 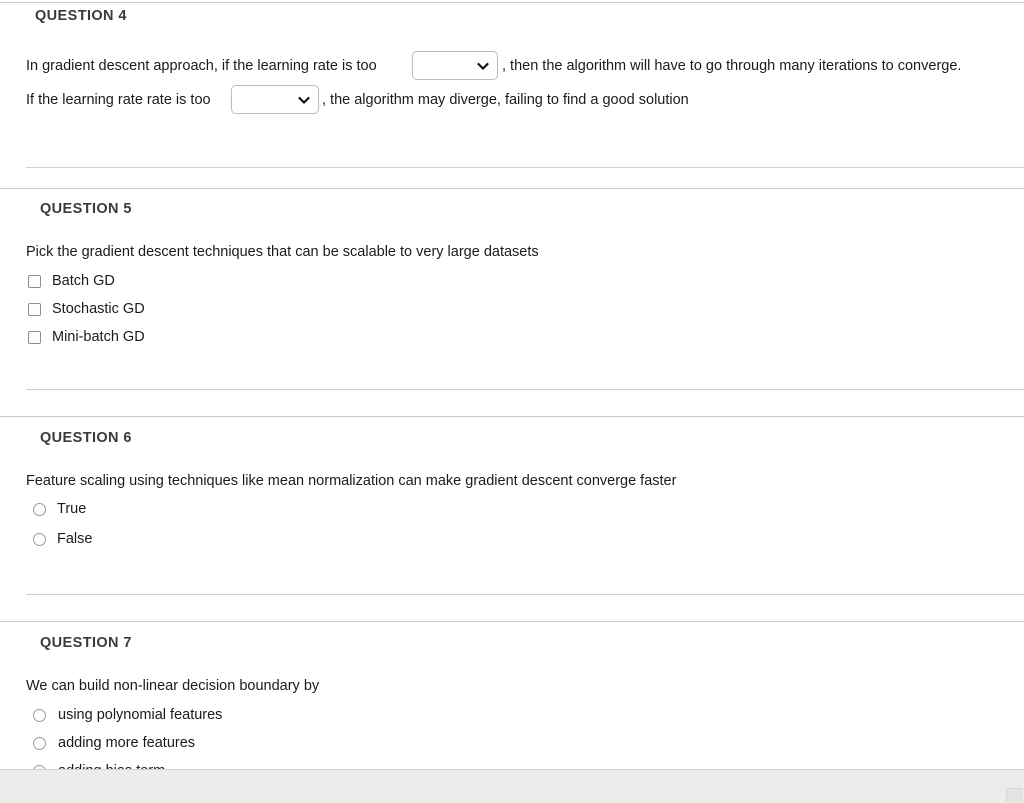 I want to click on question-6-inner-divider, so click(x=525, y=594).